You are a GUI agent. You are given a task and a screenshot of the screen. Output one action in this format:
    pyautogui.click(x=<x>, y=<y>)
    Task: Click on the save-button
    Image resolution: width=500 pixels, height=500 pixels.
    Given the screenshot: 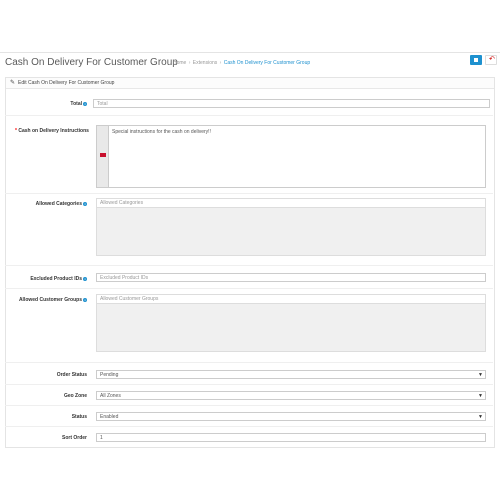 What is the action you would take?
    pyautogui.click(x=476, y=60)
    